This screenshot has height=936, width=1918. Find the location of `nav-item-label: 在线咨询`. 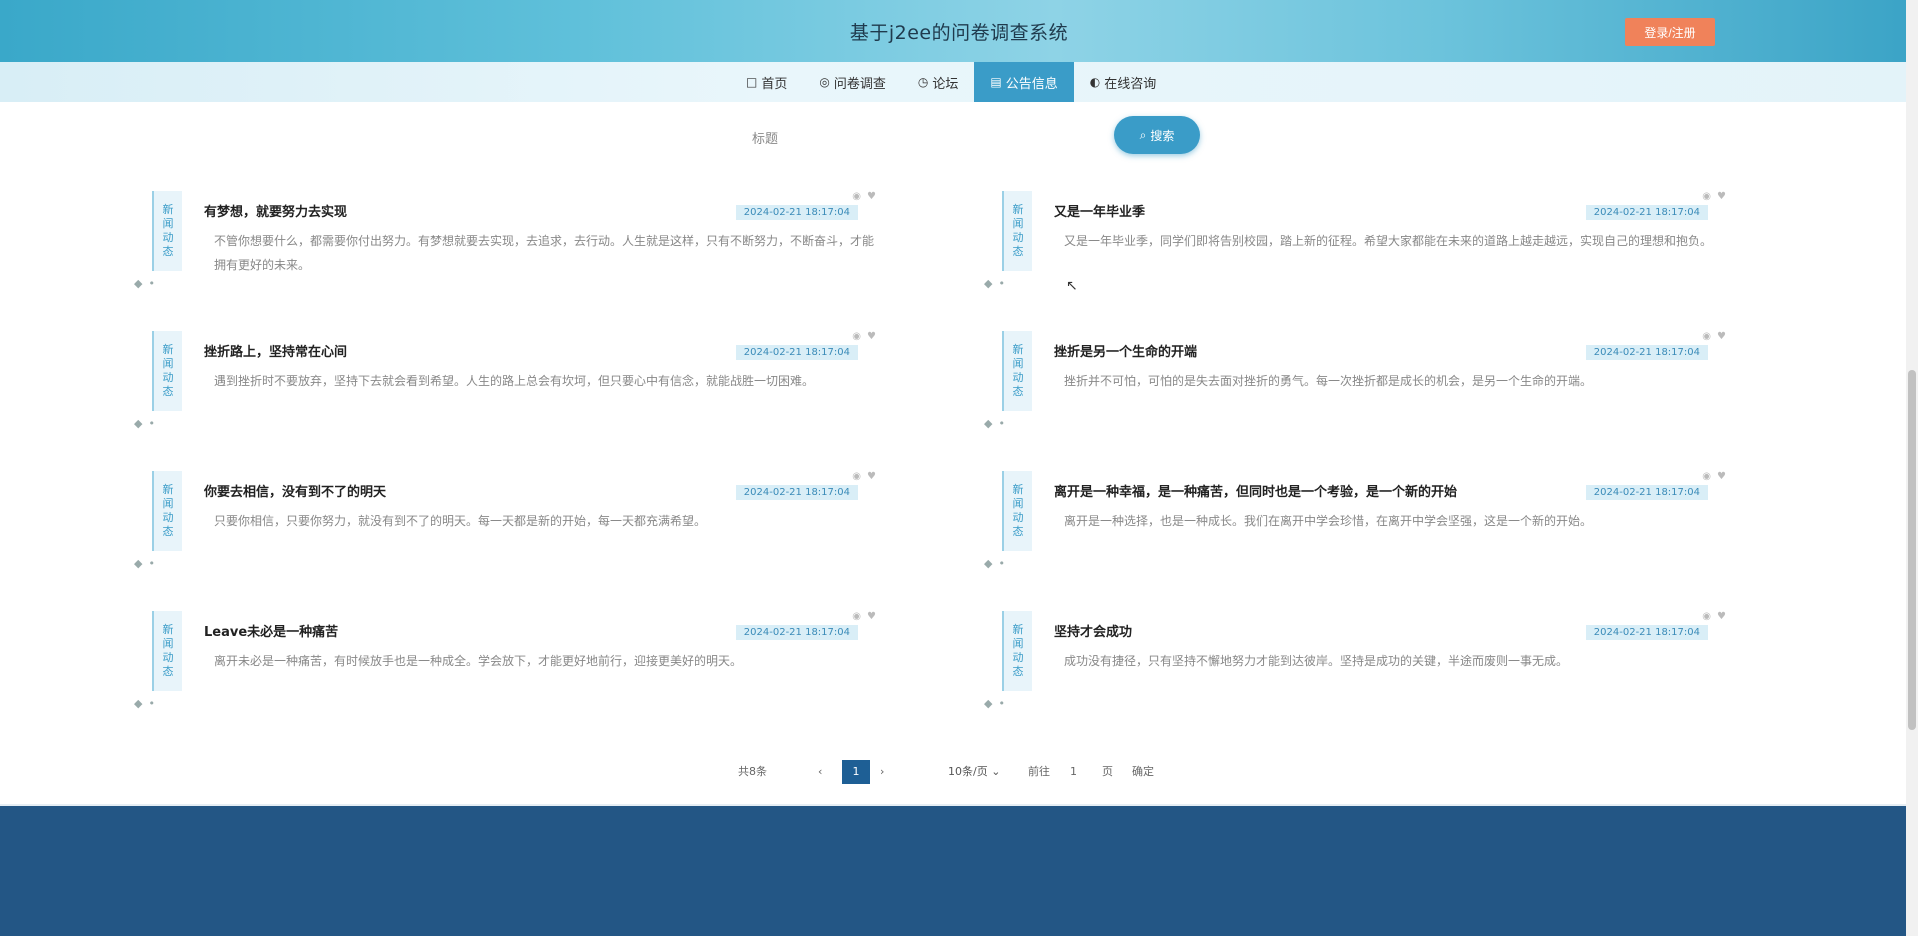

nav-item-label: 在线咨询 is located at coordinates (1130, 84).